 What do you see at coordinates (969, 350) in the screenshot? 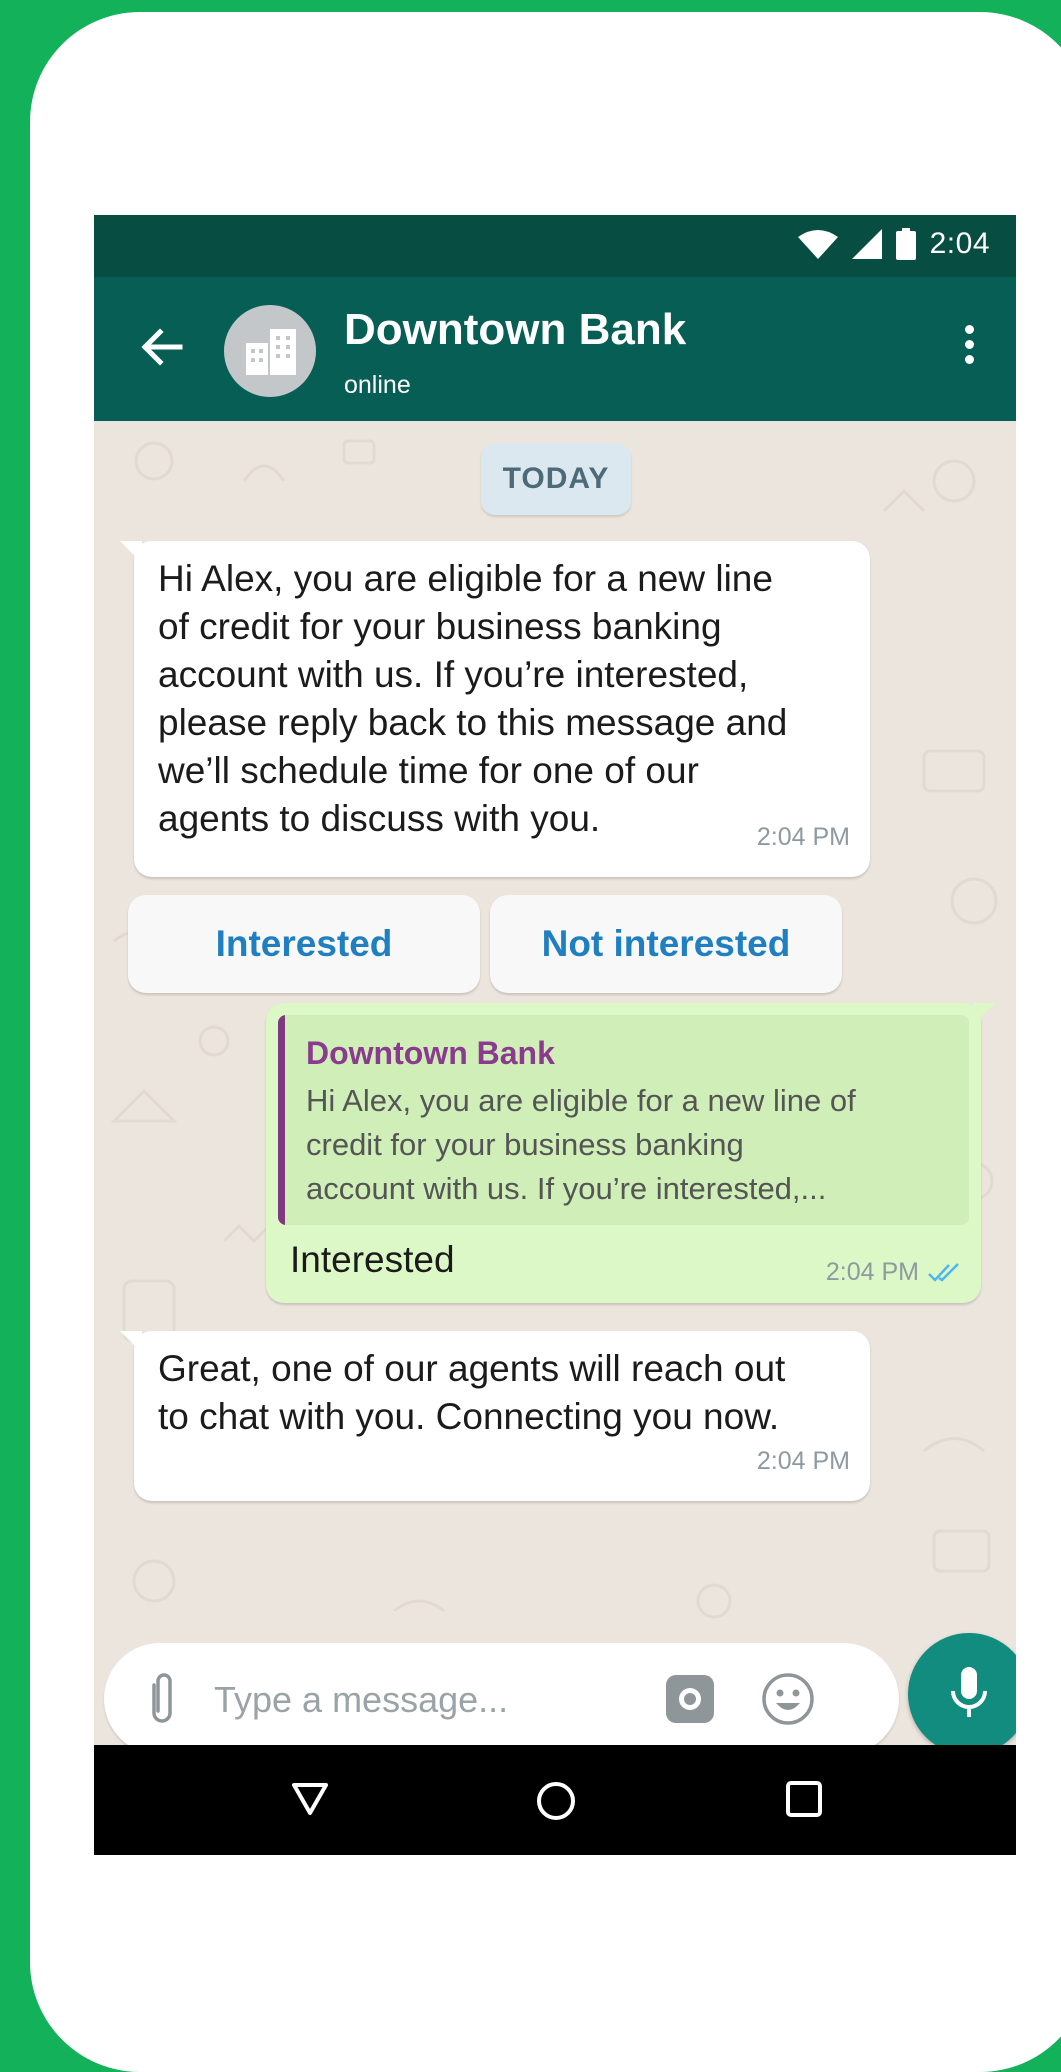
I see `more-vert-icon` at bounding box center [969, 350].